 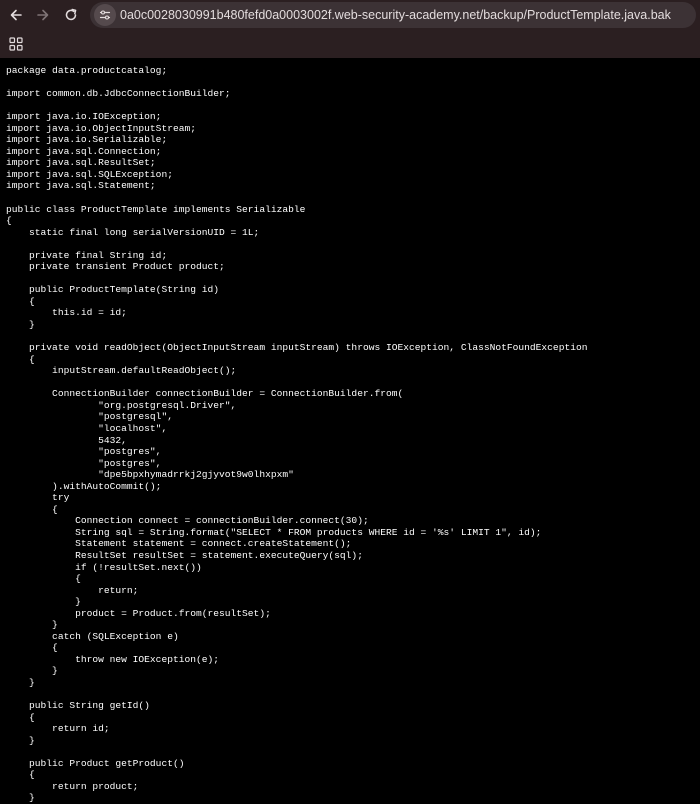 I want to click on code-line: ).withAutoCommit();, so click(x=84, y=486).